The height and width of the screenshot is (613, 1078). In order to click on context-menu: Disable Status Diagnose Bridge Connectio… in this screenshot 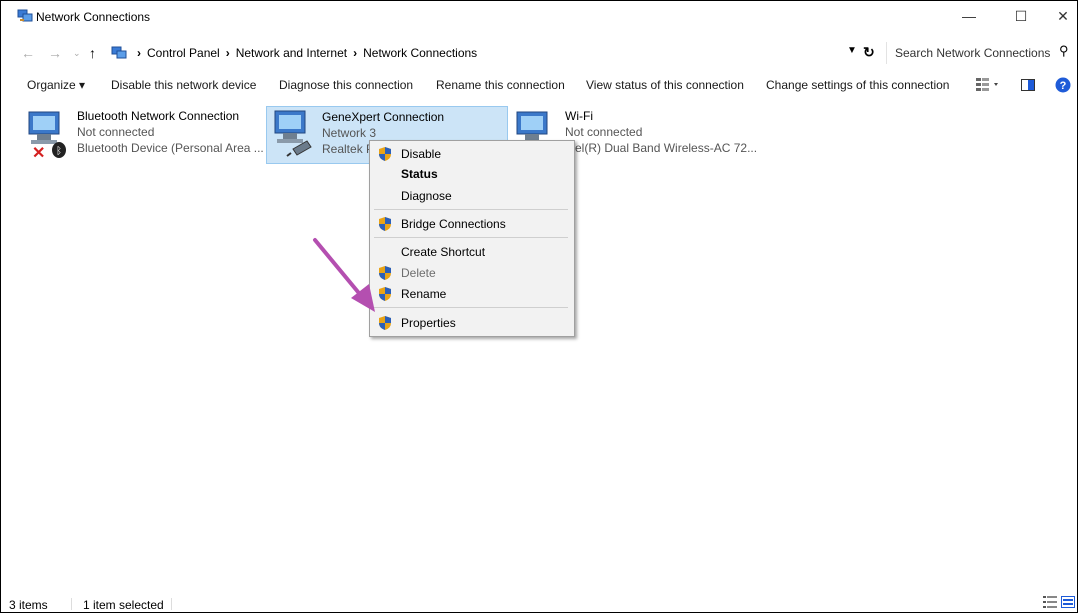, I will do `click(472, 238)`.